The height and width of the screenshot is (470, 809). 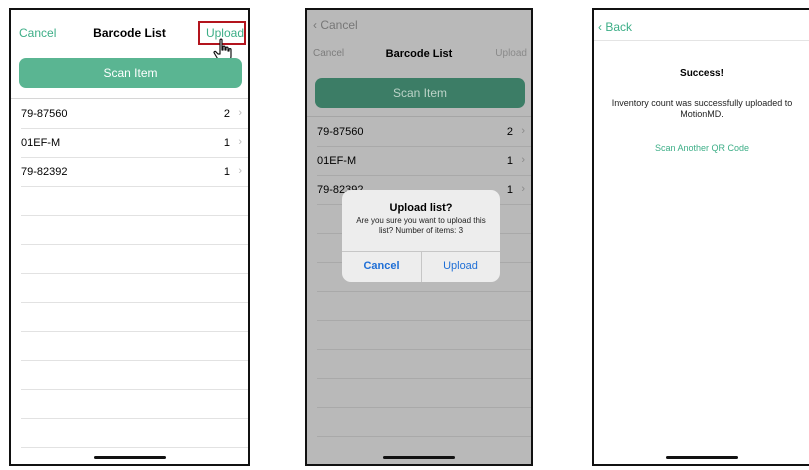 What do you see at coordinates (44, 172) in the screenshot?
I see `item-code: 79-82392` at bounding box center [44, 172].